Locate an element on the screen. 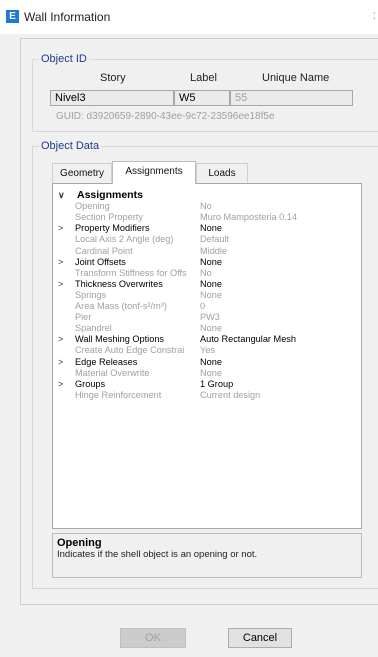 This screenshot has height=657, width=378. property-row: Material Overwrite None is located at coordinates (207, 373).